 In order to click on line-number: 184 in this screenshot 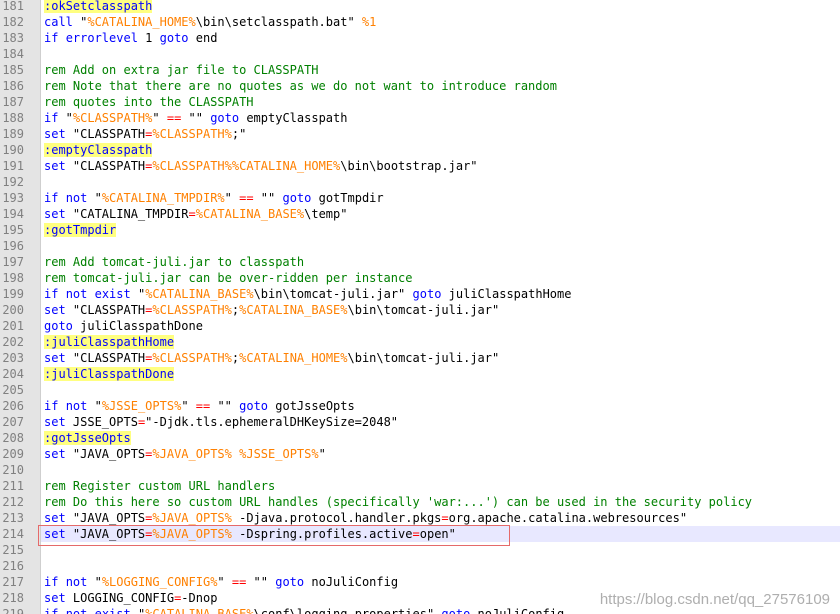, I will do `click(13, 54)`.